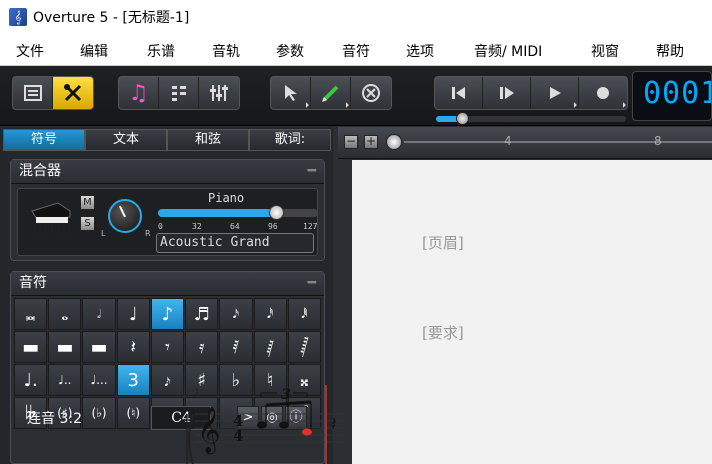  Describe the element at coordinates (236, 347) in the screenshot. I see `note-palette-cell: 𝅀` at that location.